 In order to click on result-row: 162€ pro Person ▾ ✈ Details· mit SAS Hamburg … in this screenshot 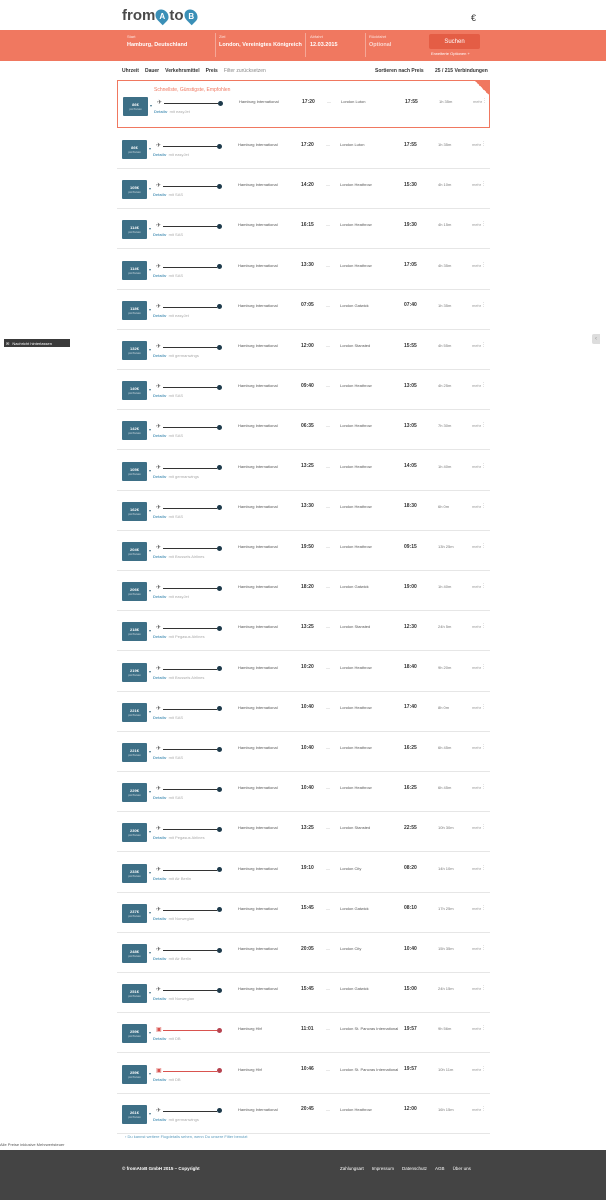, I will do `click(303, 511)`.